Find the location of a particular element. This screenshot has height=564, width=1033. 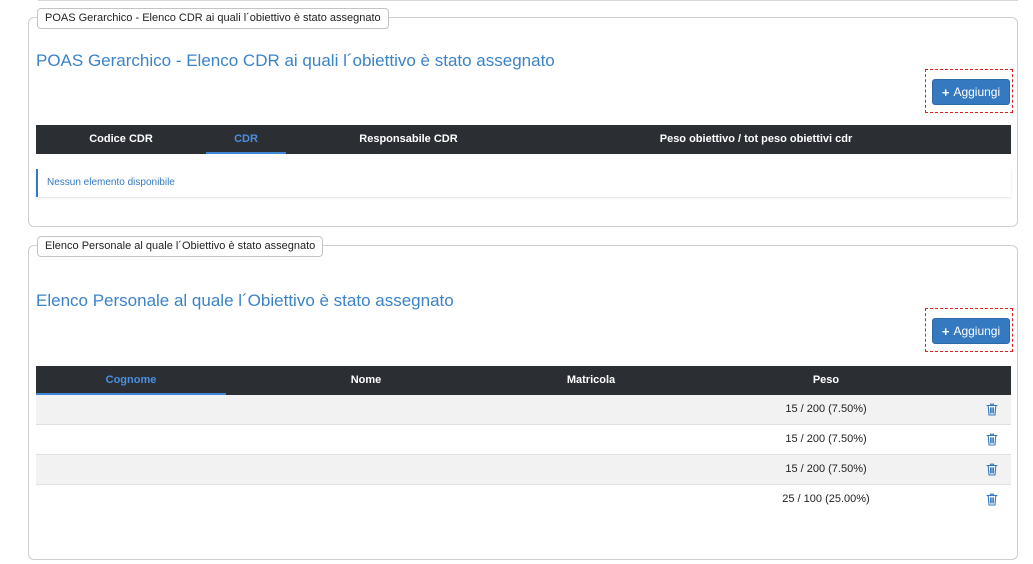

top-divider is located at coordinates (528, 0).